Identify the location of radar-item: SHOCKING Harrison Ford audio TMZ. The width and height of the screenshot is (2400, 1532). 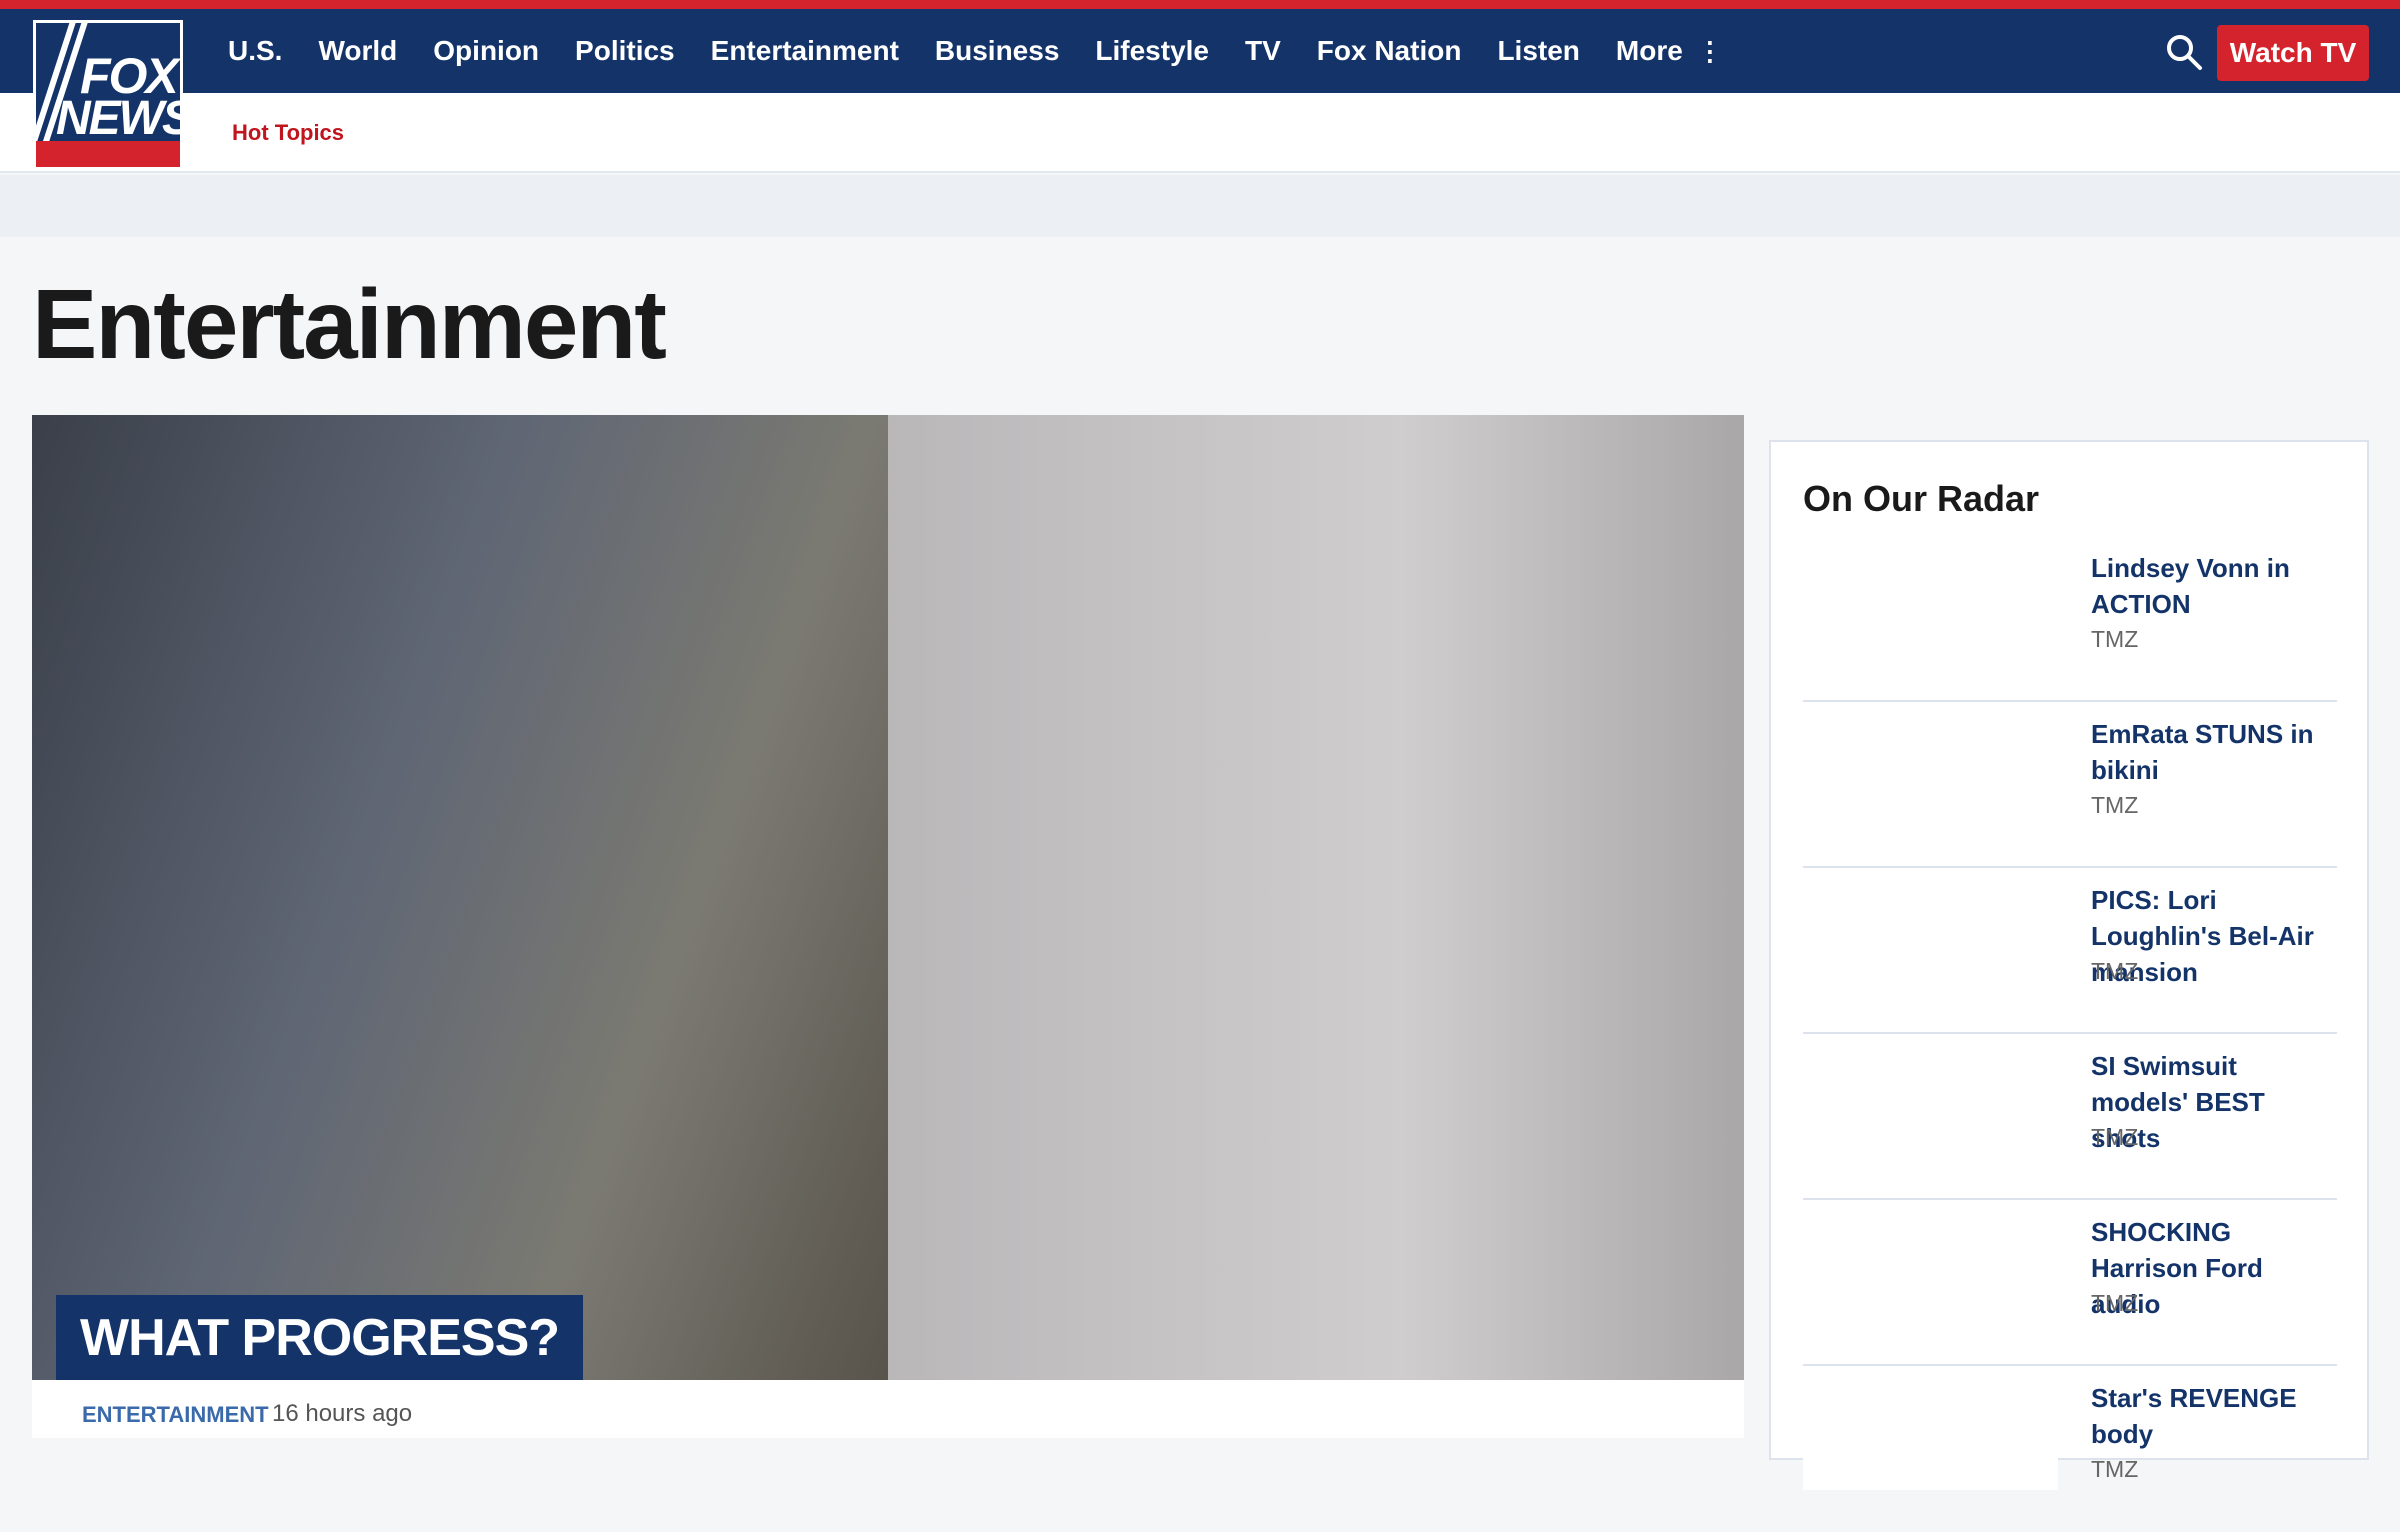
(2070, 1283).